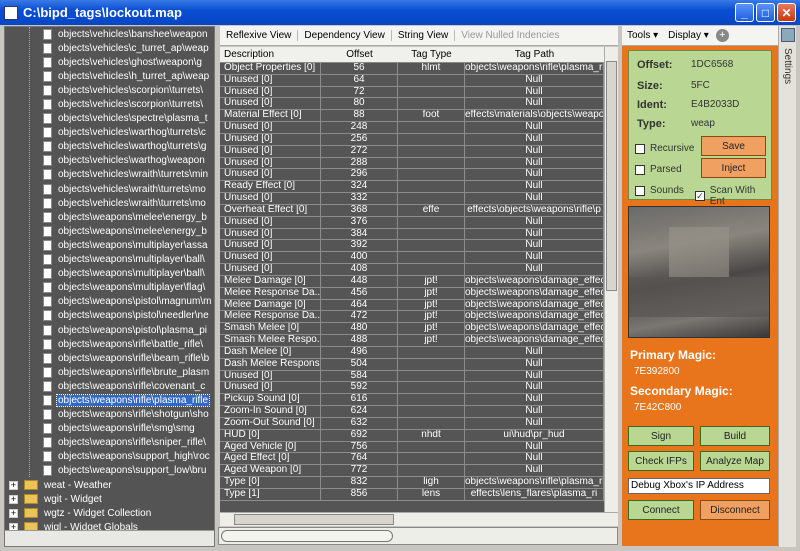 Image resolution: width=800 pixels, height=551 pixels. What do you see at coordinates (109, 245) in the screenshot?
I see `tree-item: objects\weapons\multiplayer\assa` at bounding box center [109, 245].